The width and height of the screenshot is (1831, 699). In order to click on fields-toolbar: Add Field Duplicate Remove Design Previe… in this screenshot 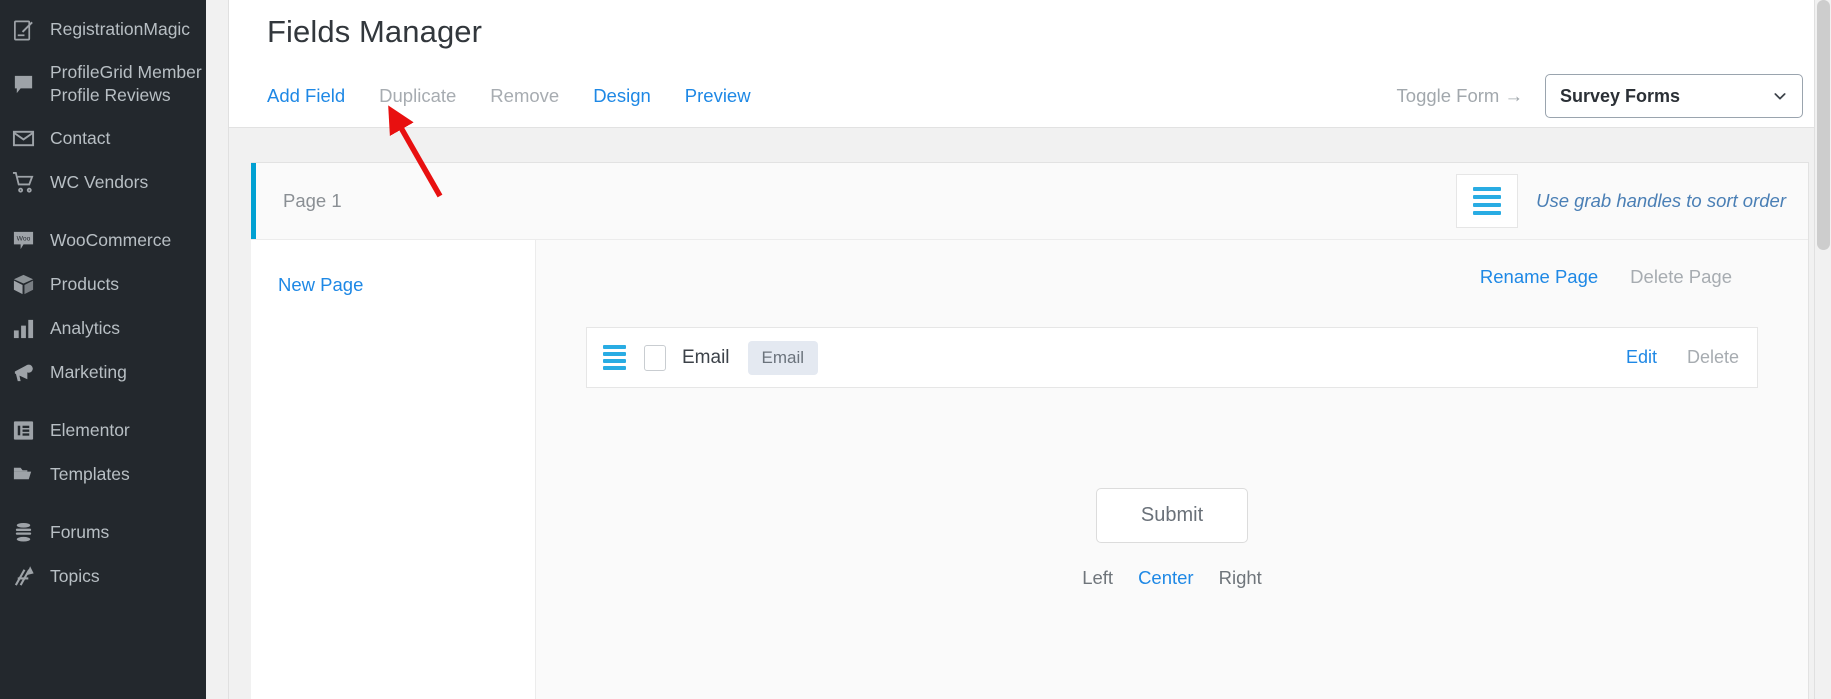, I will do `click(1035, 96)`.